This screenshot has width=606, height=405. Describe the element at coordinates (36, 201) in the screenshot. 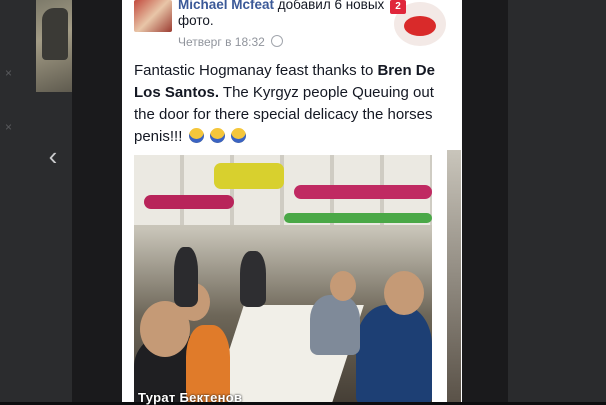

I see `background-page-left: × × ‹` at that location.